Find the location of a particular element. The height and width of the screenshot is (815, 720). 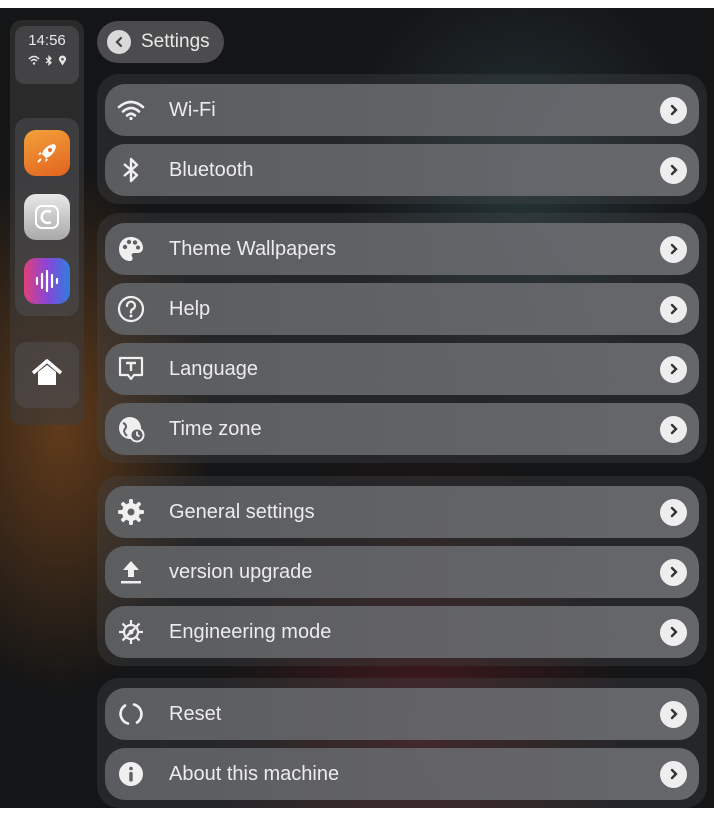

back-button: Settings is located at coordinates (160, 42).